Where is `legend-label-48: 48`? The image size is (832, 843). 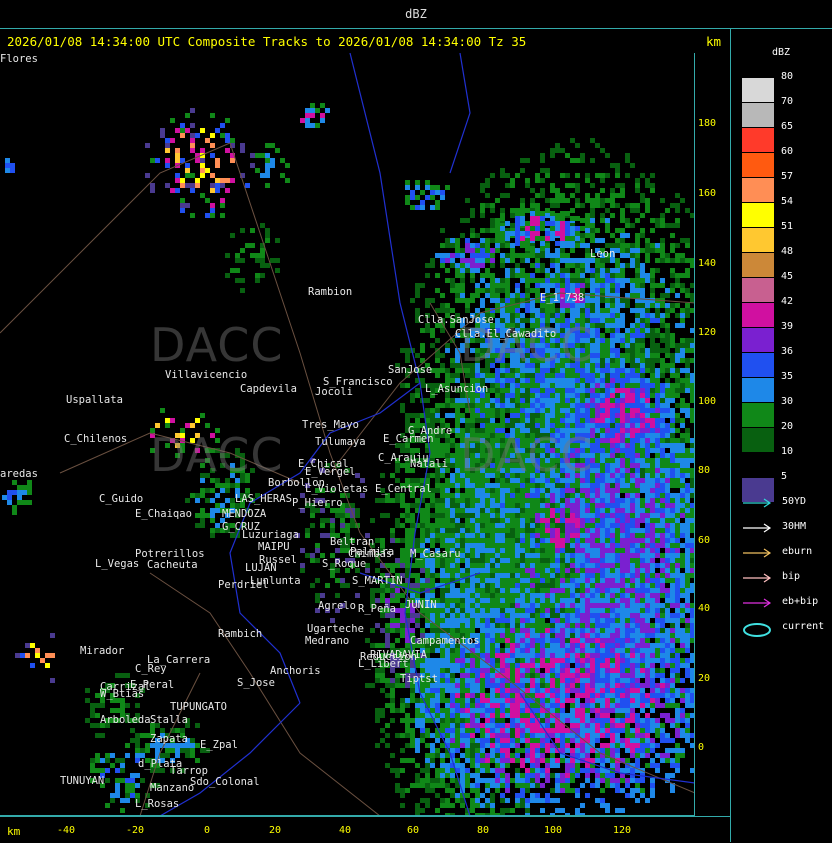
legend-label-48: 48 is located at coordinates (787, 251).